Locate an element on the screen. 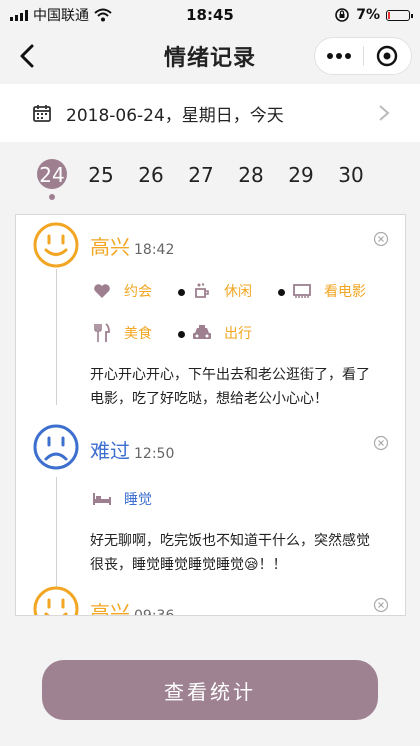  status-bar: 中国联通 18:45 7% is located at coordinates (210, 15).